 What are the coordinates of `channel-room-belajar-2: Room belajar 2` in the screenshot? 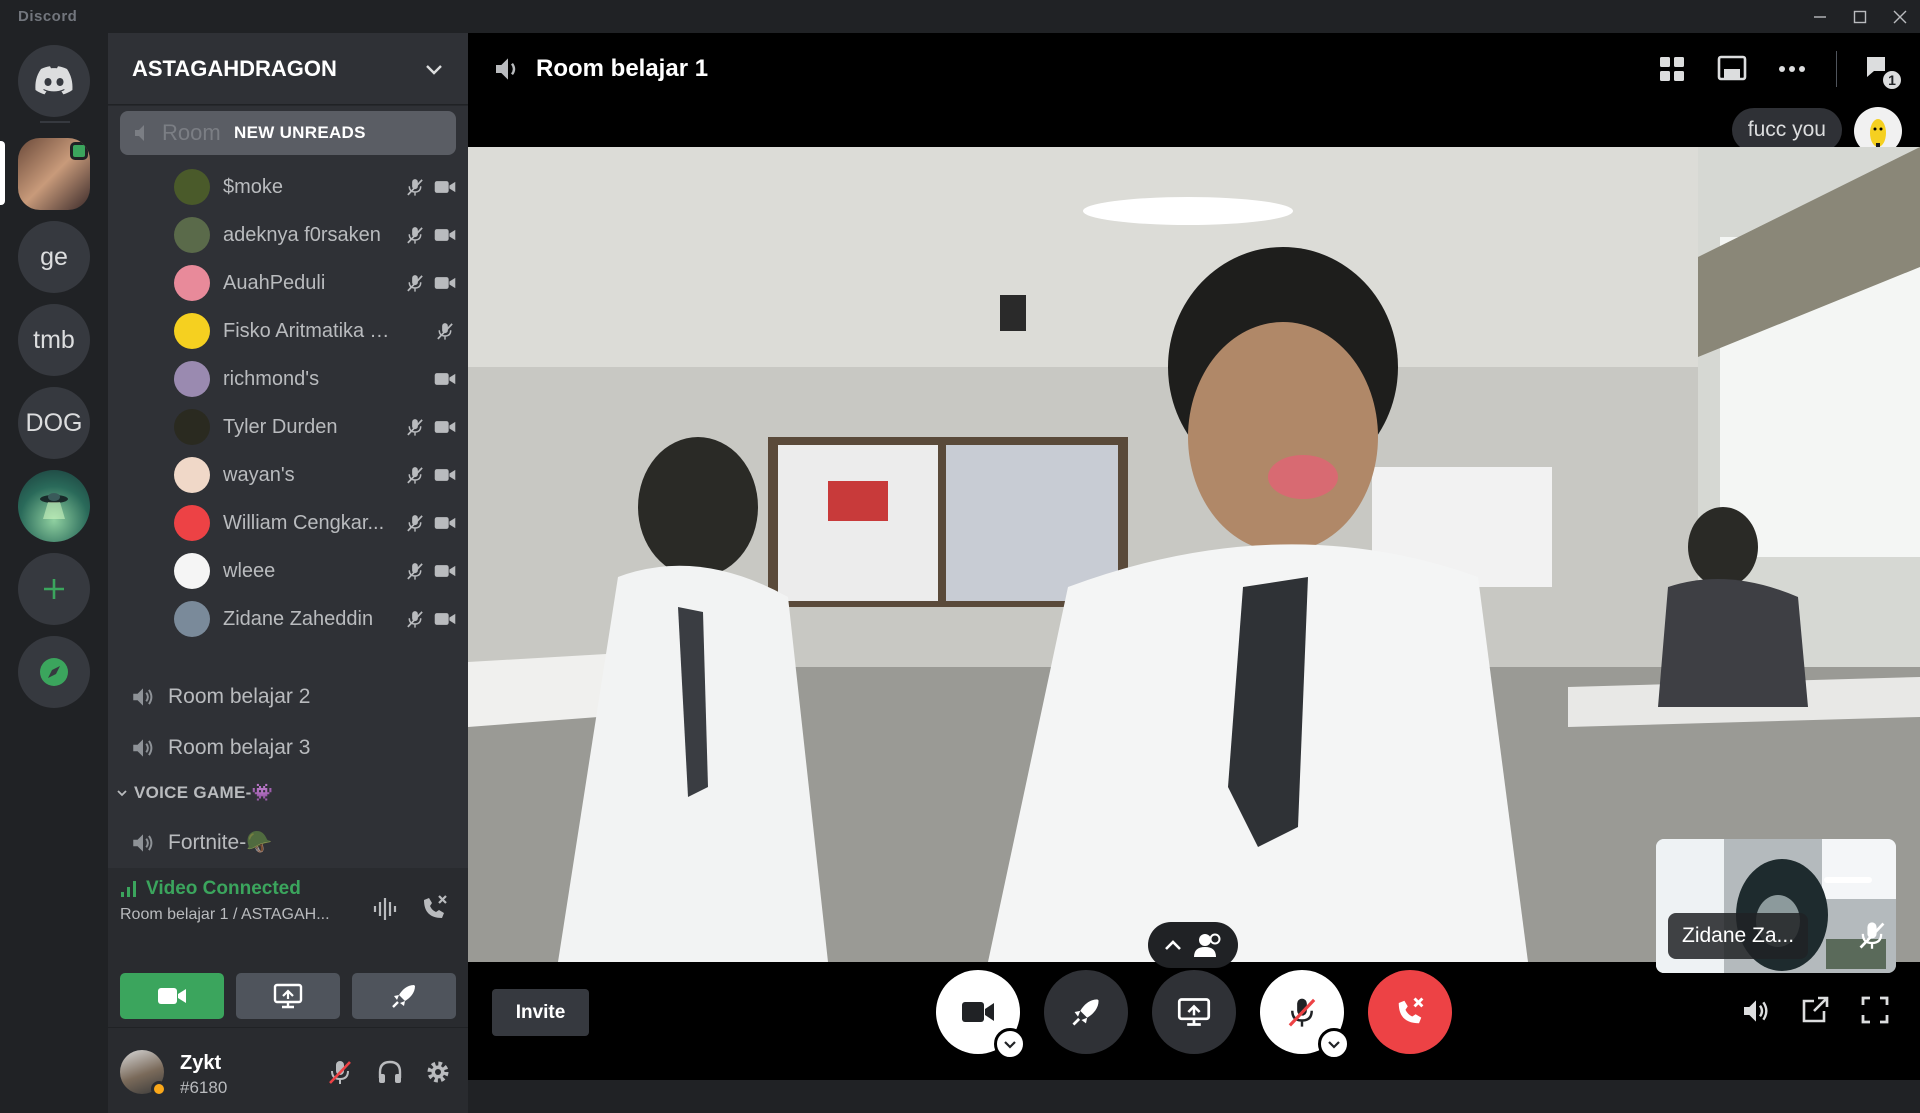 It's located at (295, 697).